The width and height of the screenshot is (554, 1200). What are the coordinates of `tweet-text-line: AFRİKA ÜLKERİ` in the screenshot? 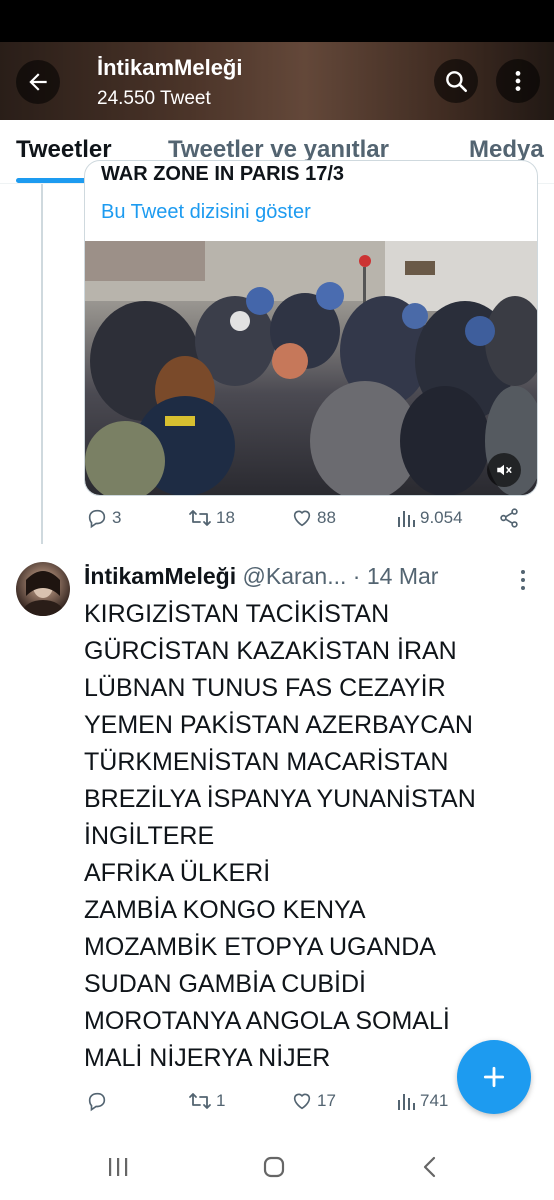 It's located at (177, 873).